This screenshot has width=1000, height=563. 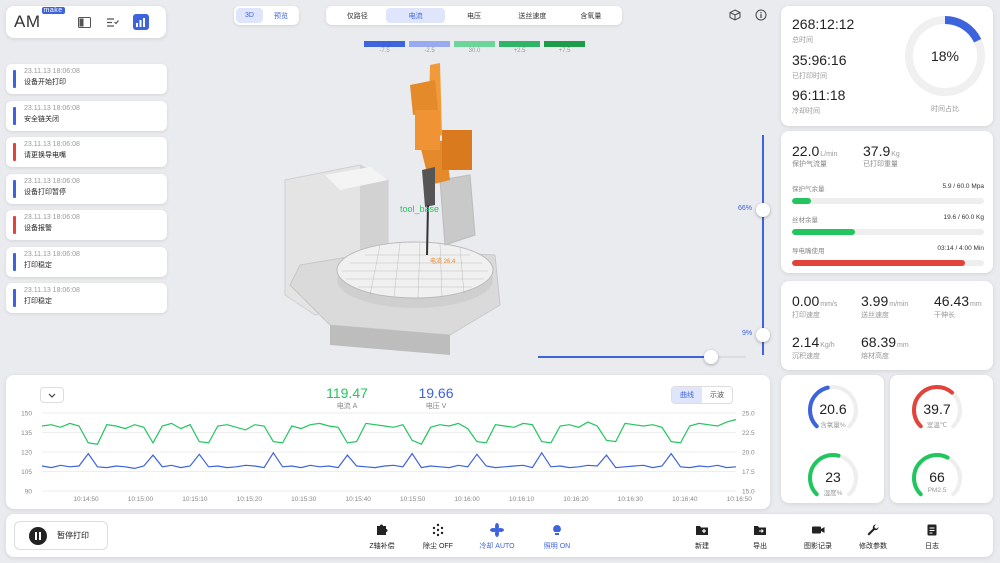 I want to click on tab-voltage: 电压, so click(x=474, y=15).